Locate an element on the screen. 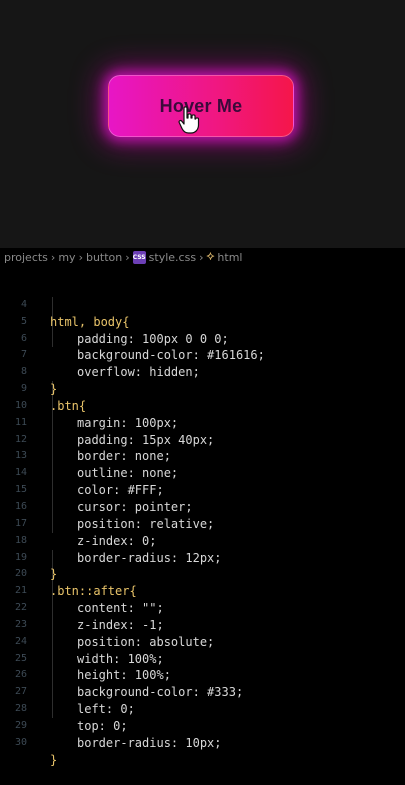 The image size is (405, 785). hover-me-button: Hover Me is located at coordinates (201, 106).